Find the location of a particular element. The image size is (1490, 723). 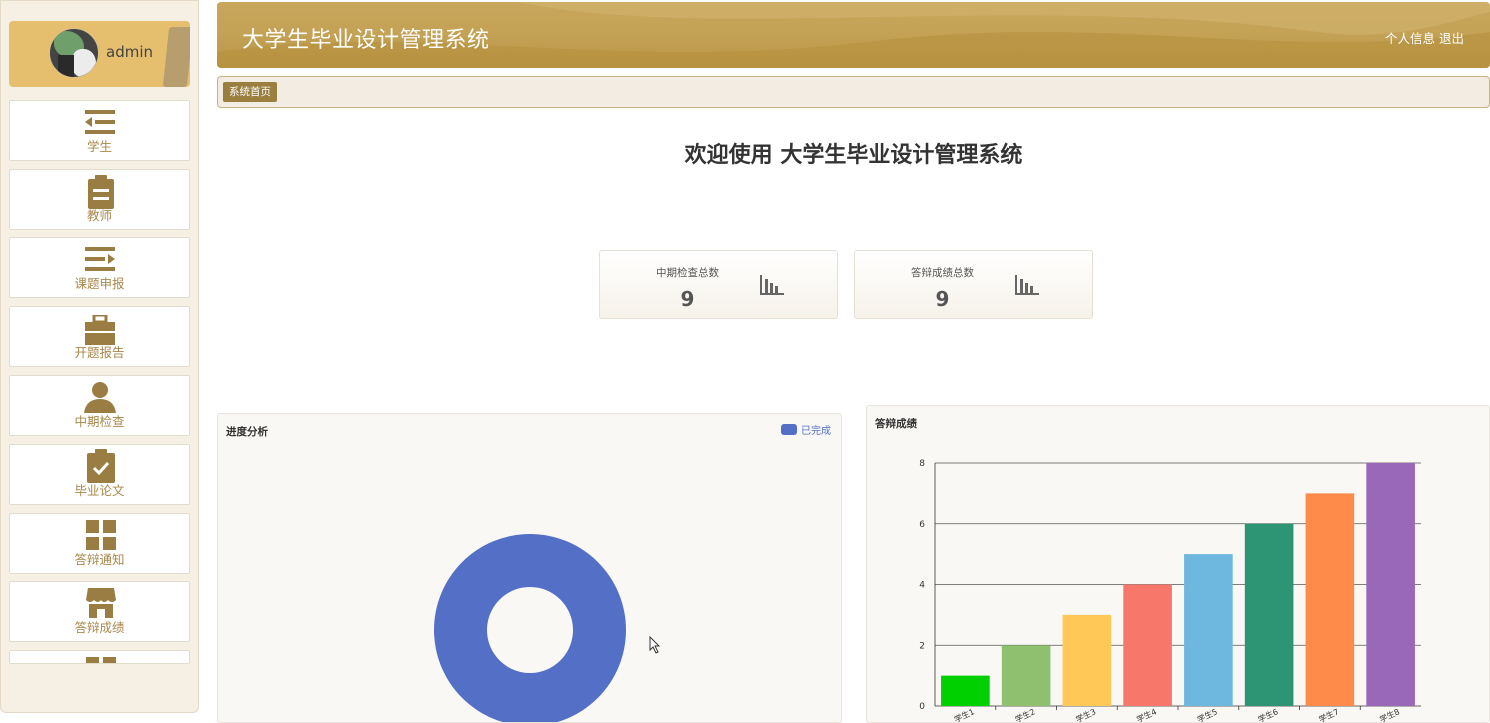

sidebar-item-midterm-check: 中期检查 is located at coordinates (99, 405).